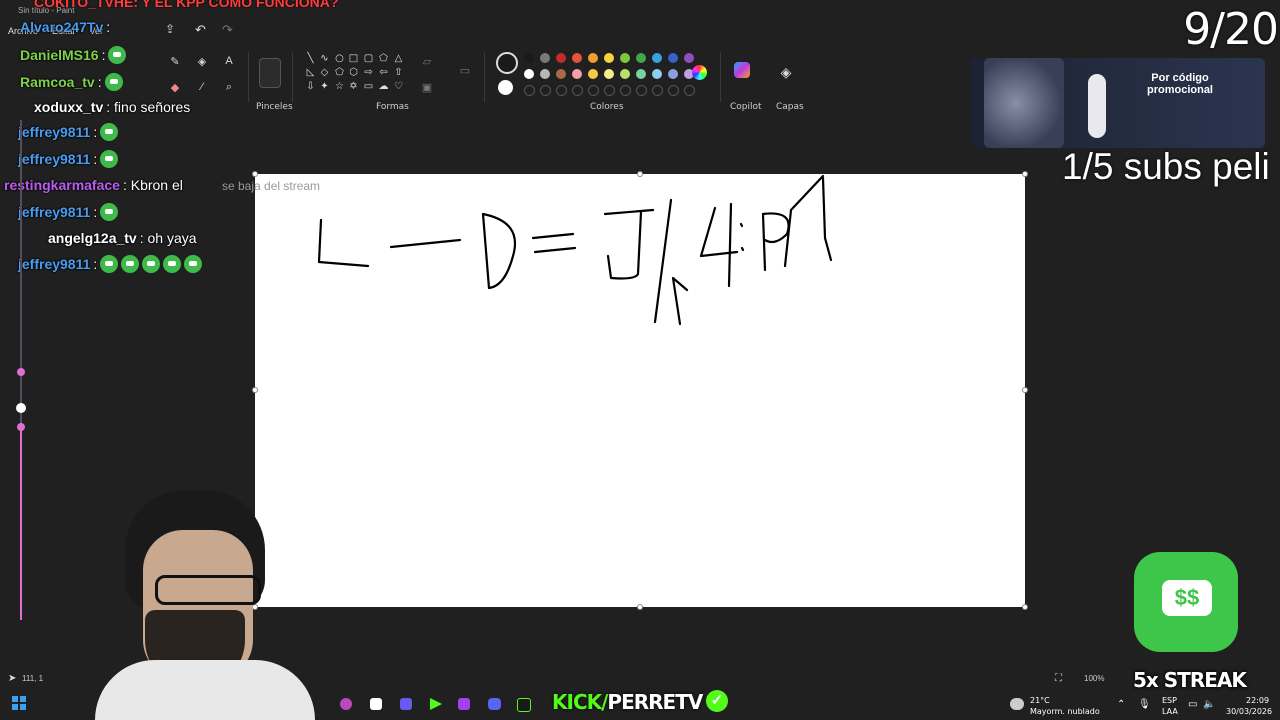  I want to click on fill-style-icon: ▣, so click(427, 87).